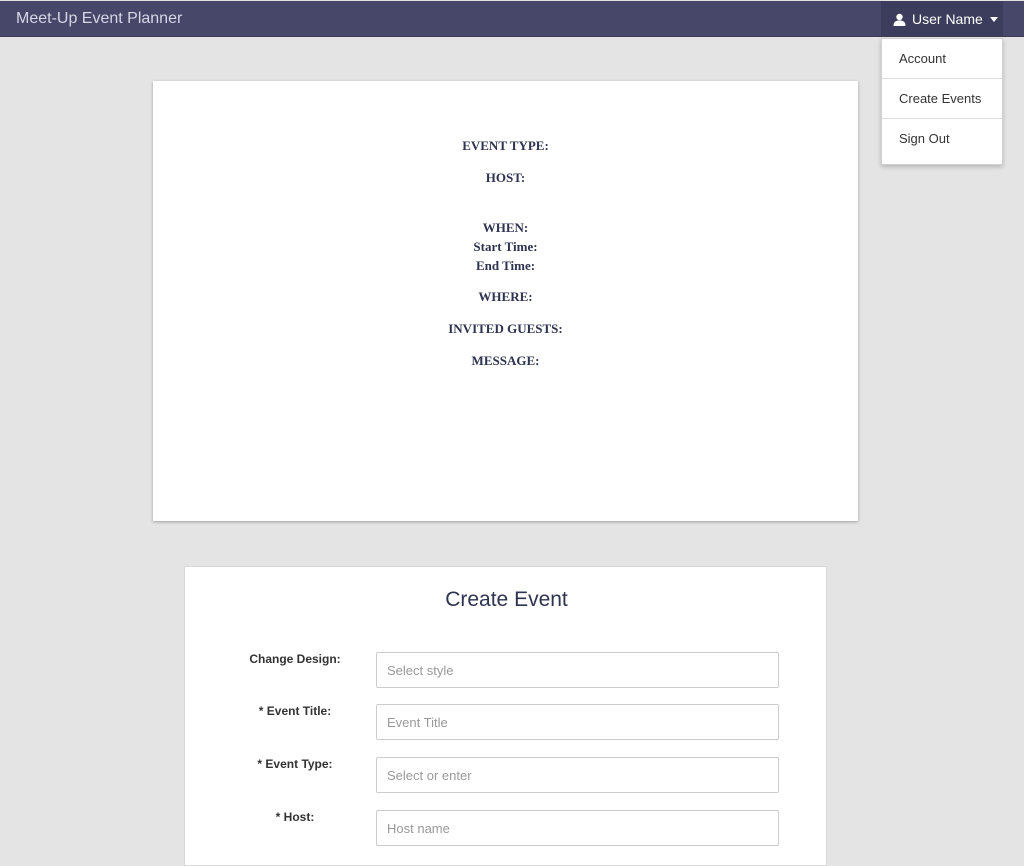 The image size is (1024, 866). I want to click on form-title: Create Event, so click(506, 599).